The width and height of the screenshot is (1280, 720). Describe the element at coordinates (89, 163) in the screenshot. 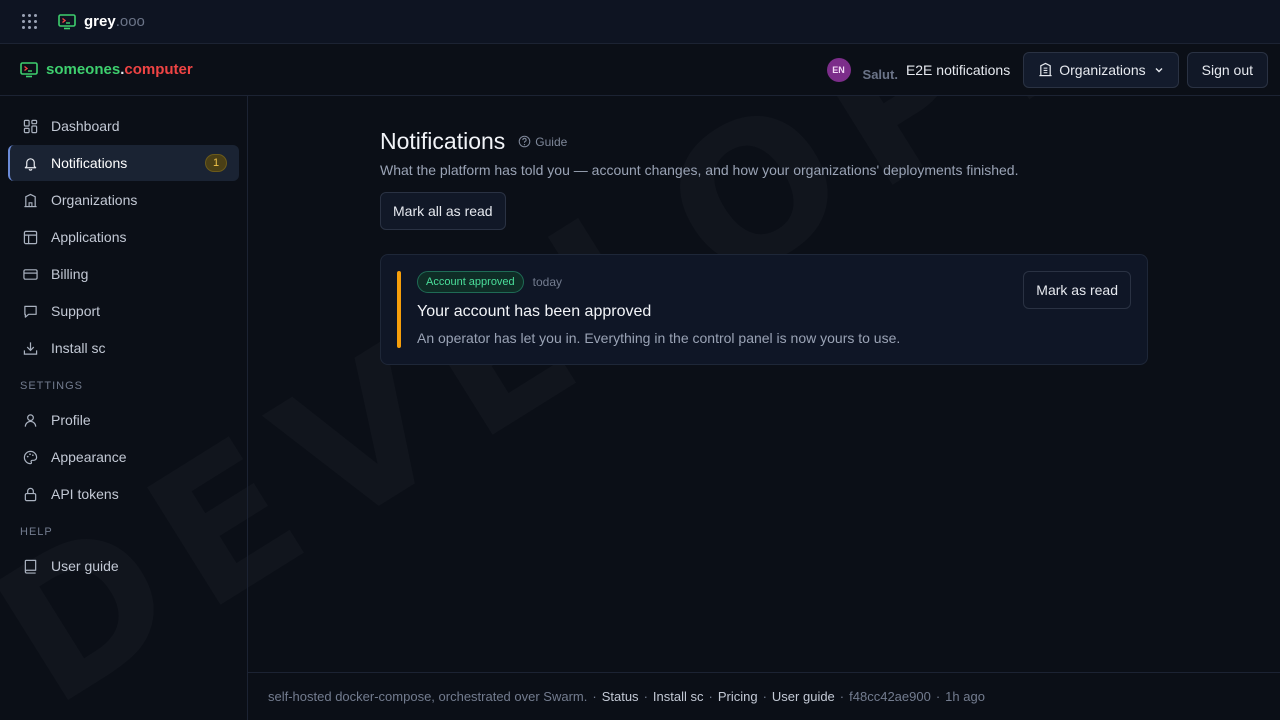

I see `sidebar-item-label: Notifications` at that location.